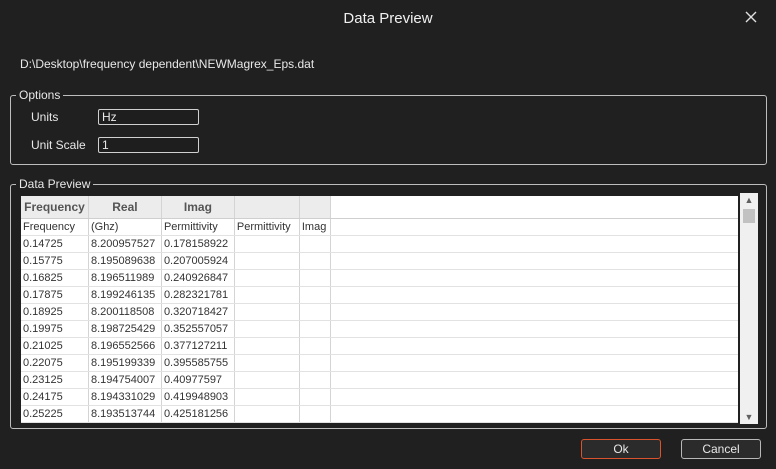 The image size is (776, 469). What do you see at coordinates (198, 329) in the screenshot?
I see `table-cell: 0.352557057` at bounding box center [198, 329].